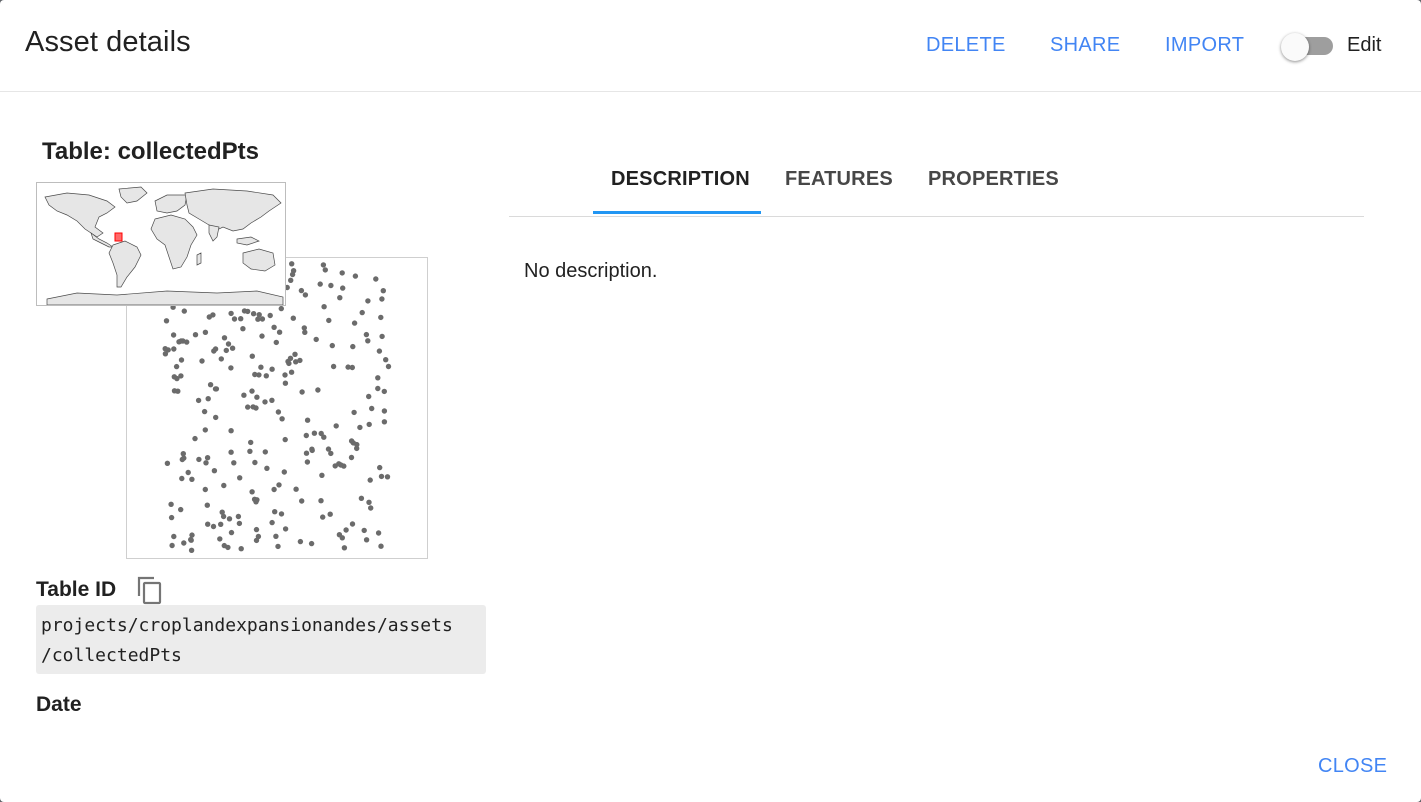 The image size is (1421, 802). Describe the element at coordinates (993, 179) in the screenshot. I see `tab-properties: PROPERTIES` at that location.